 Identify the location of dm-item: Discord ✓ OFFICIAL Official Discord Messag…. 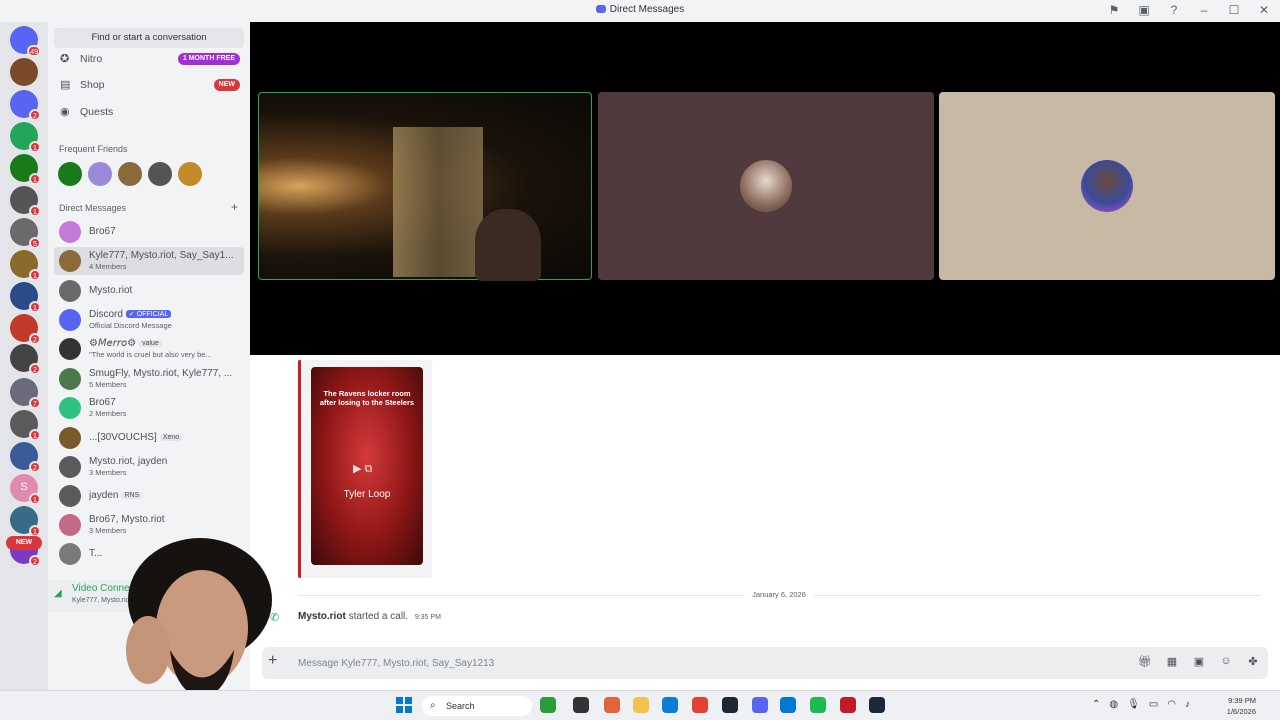
(149, 320).